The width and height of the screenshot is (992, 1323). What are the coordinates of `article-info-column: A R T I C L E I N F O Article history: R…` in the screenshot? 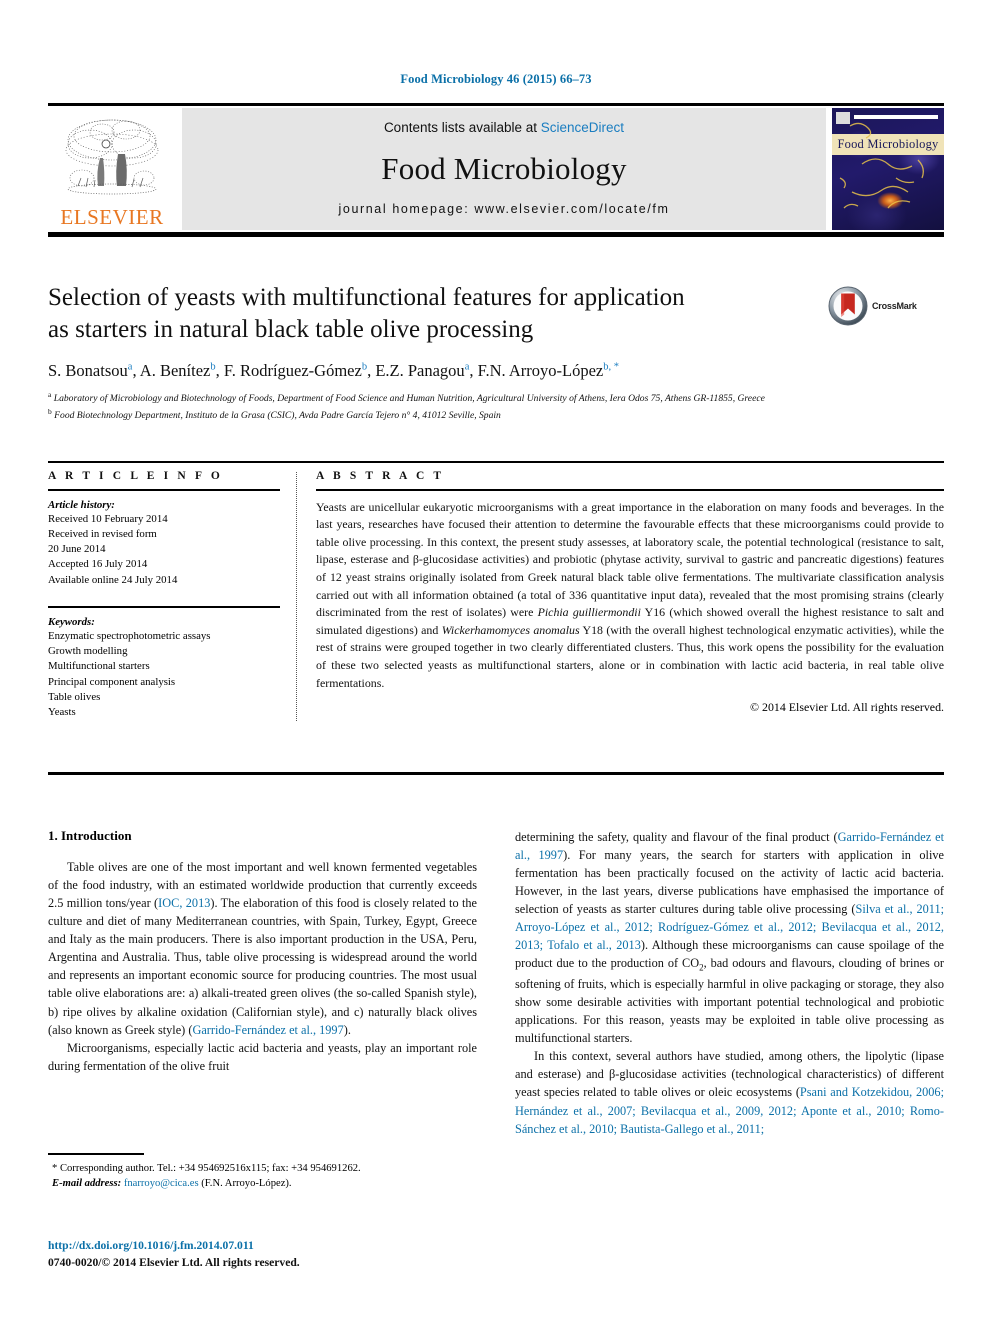 It's located at (172, 595).